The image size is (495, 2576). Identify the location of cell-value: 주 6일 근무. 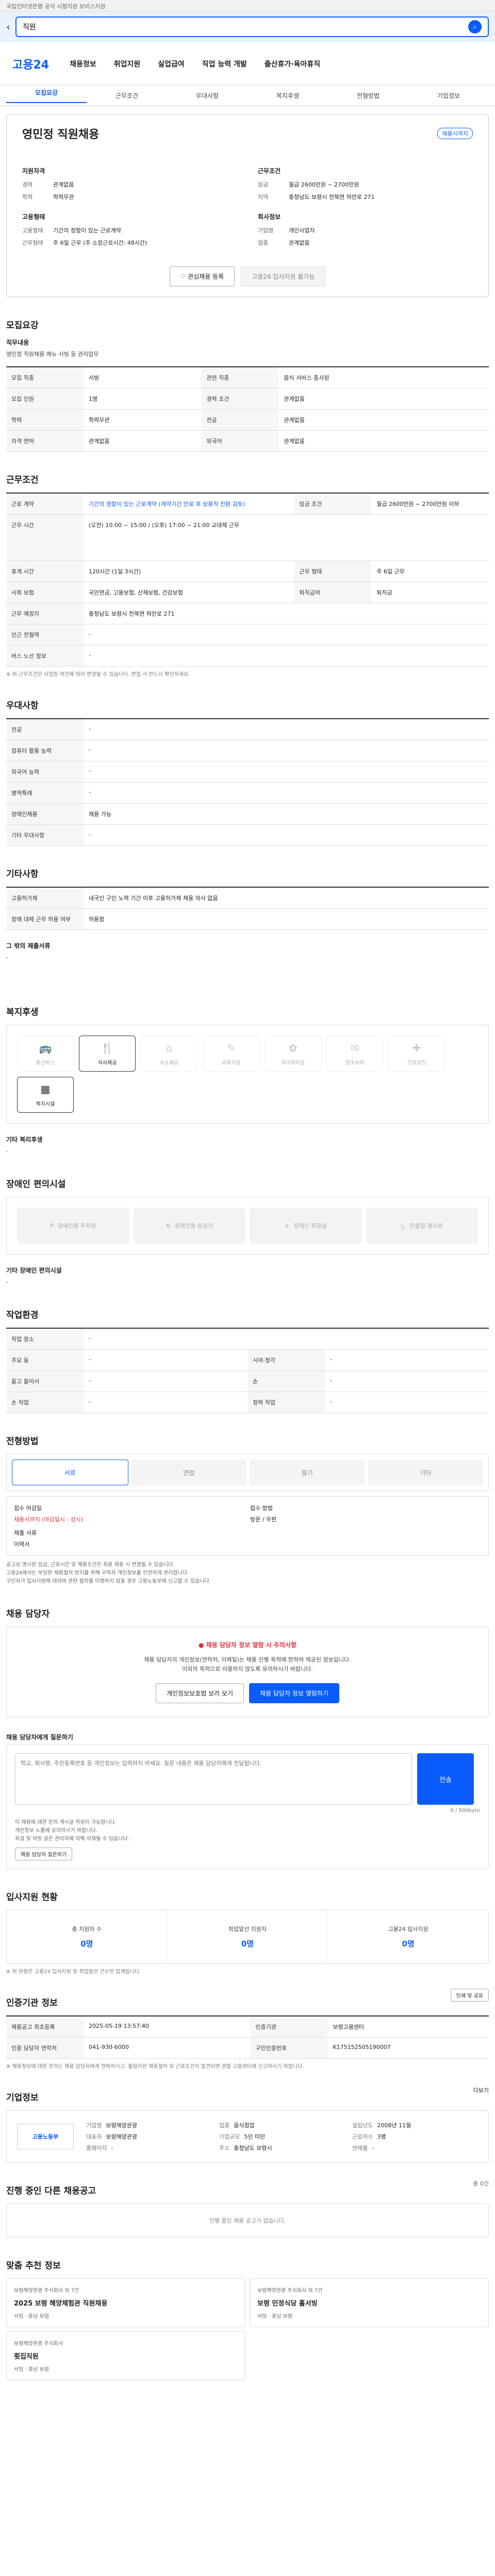
(430, 571).